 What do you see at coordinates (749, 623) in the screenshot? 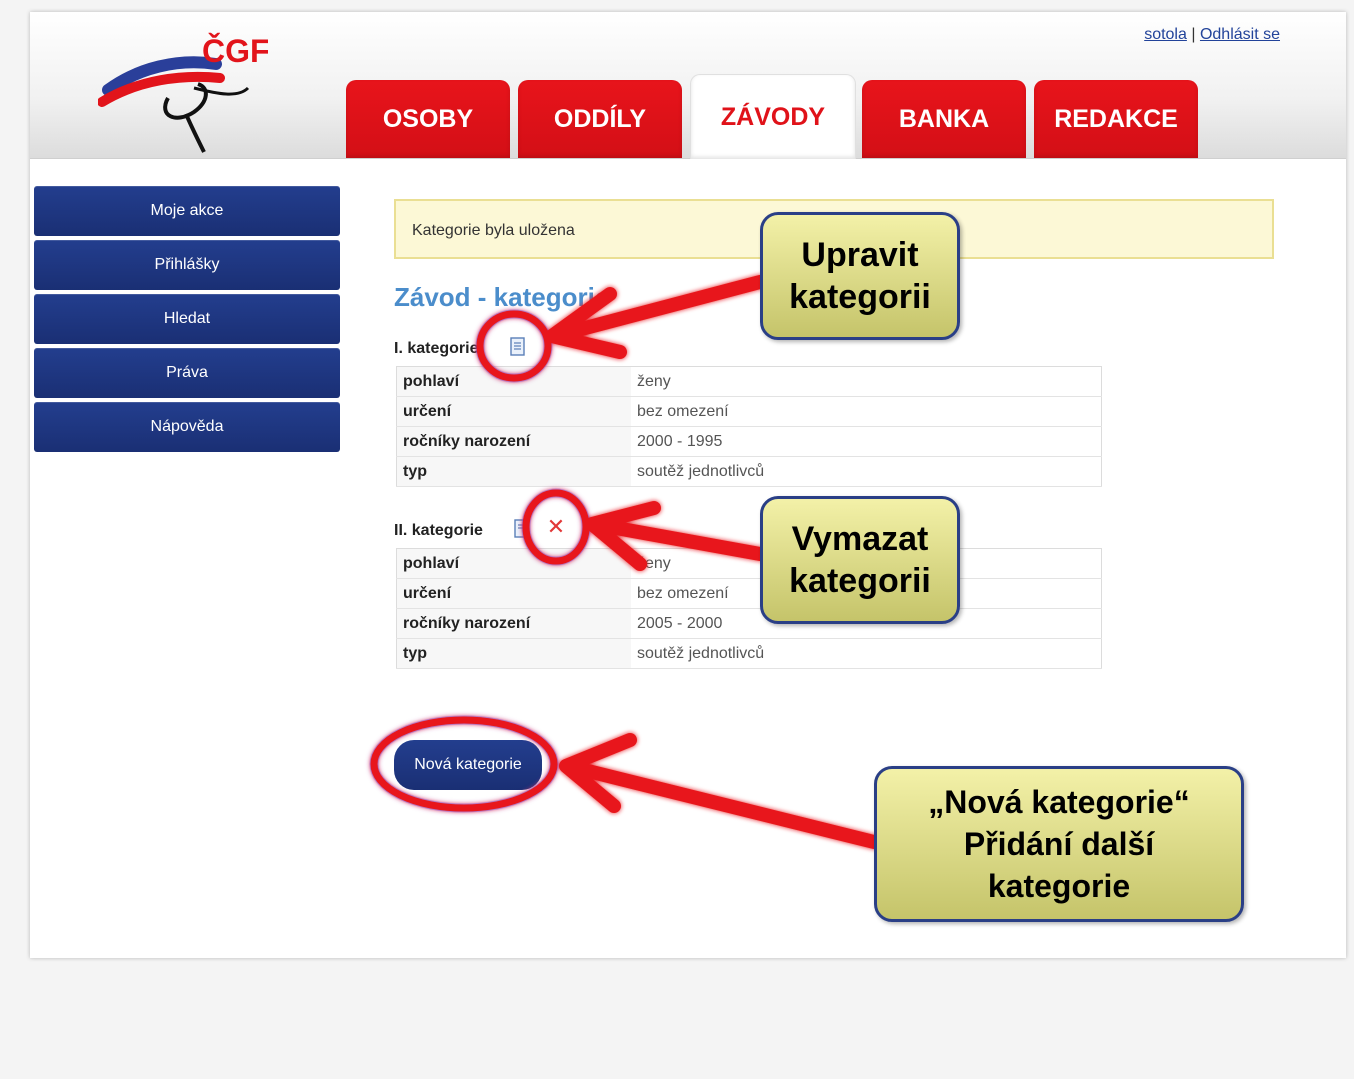
I see `table-row: ročníky narození 2005 - 2000` at bounding box center [749, 623].